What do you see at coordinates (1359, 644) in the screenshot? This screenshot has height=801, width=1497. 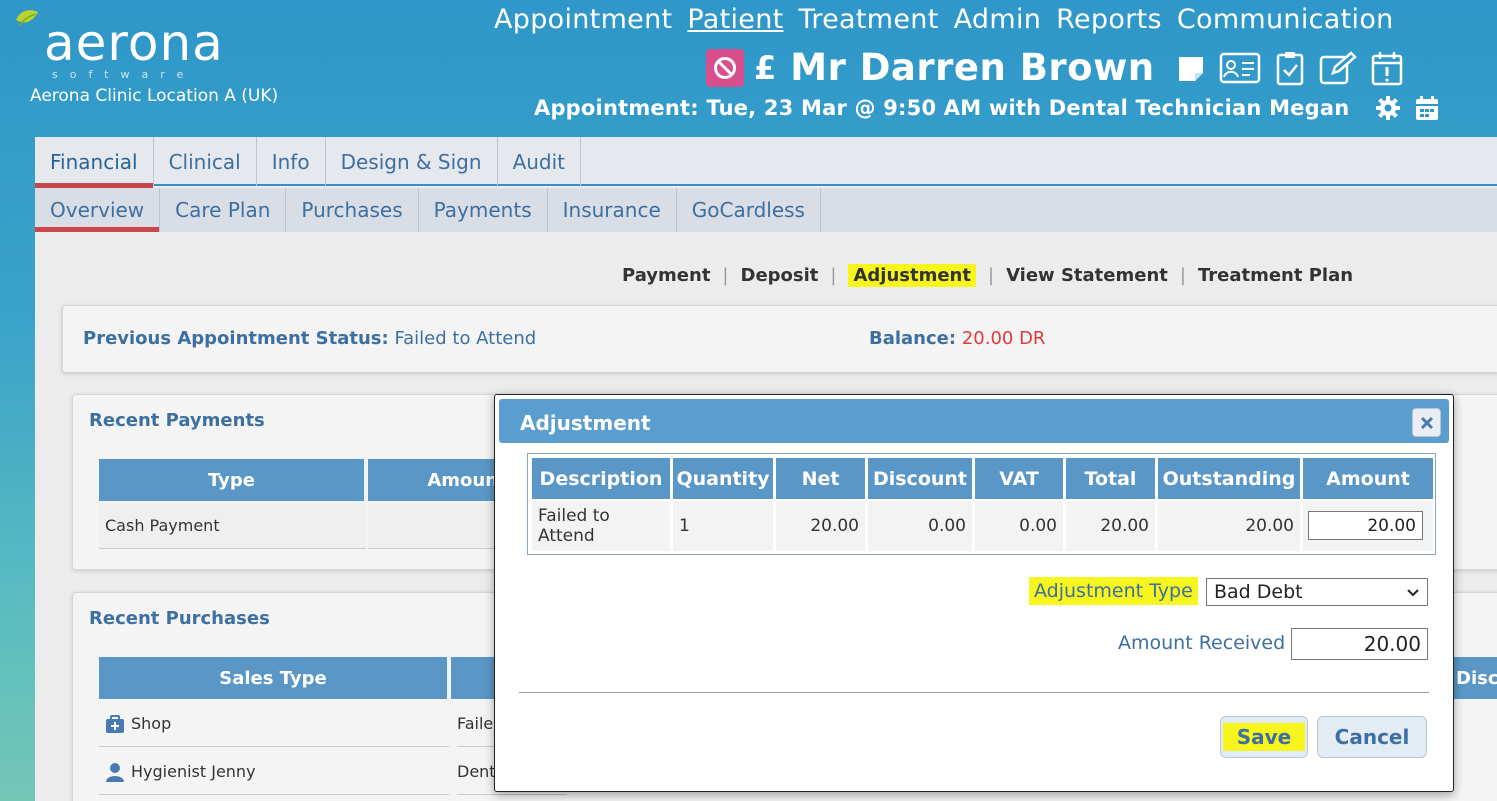 I see `amount-received-input` at bounding box center [1359, 644].